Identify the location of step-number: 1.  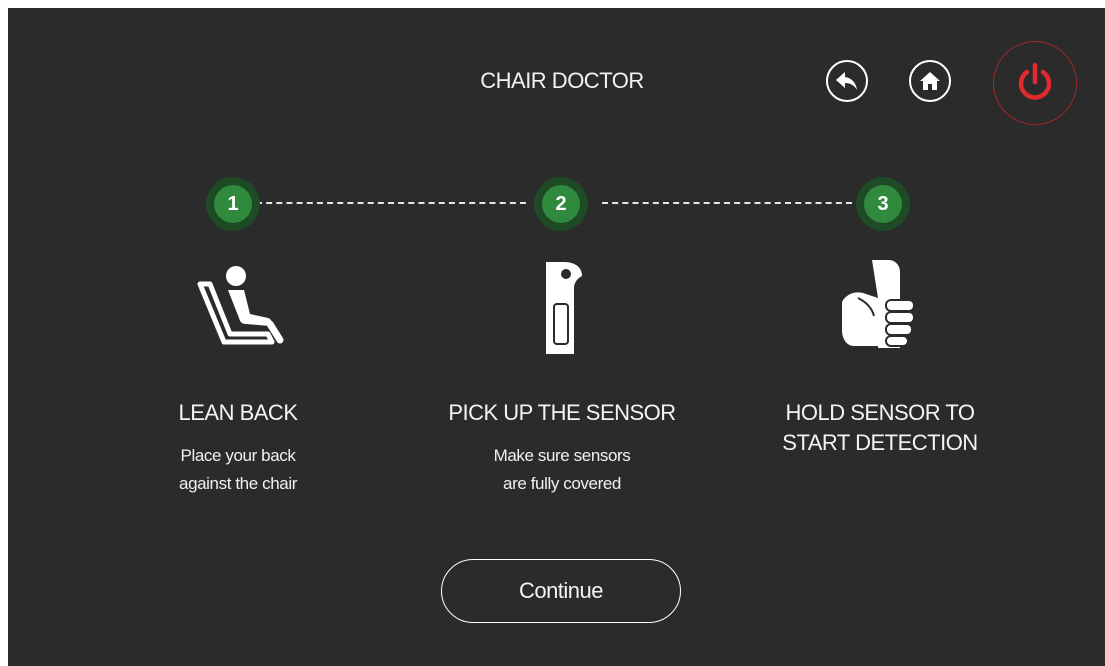
(233, 204).